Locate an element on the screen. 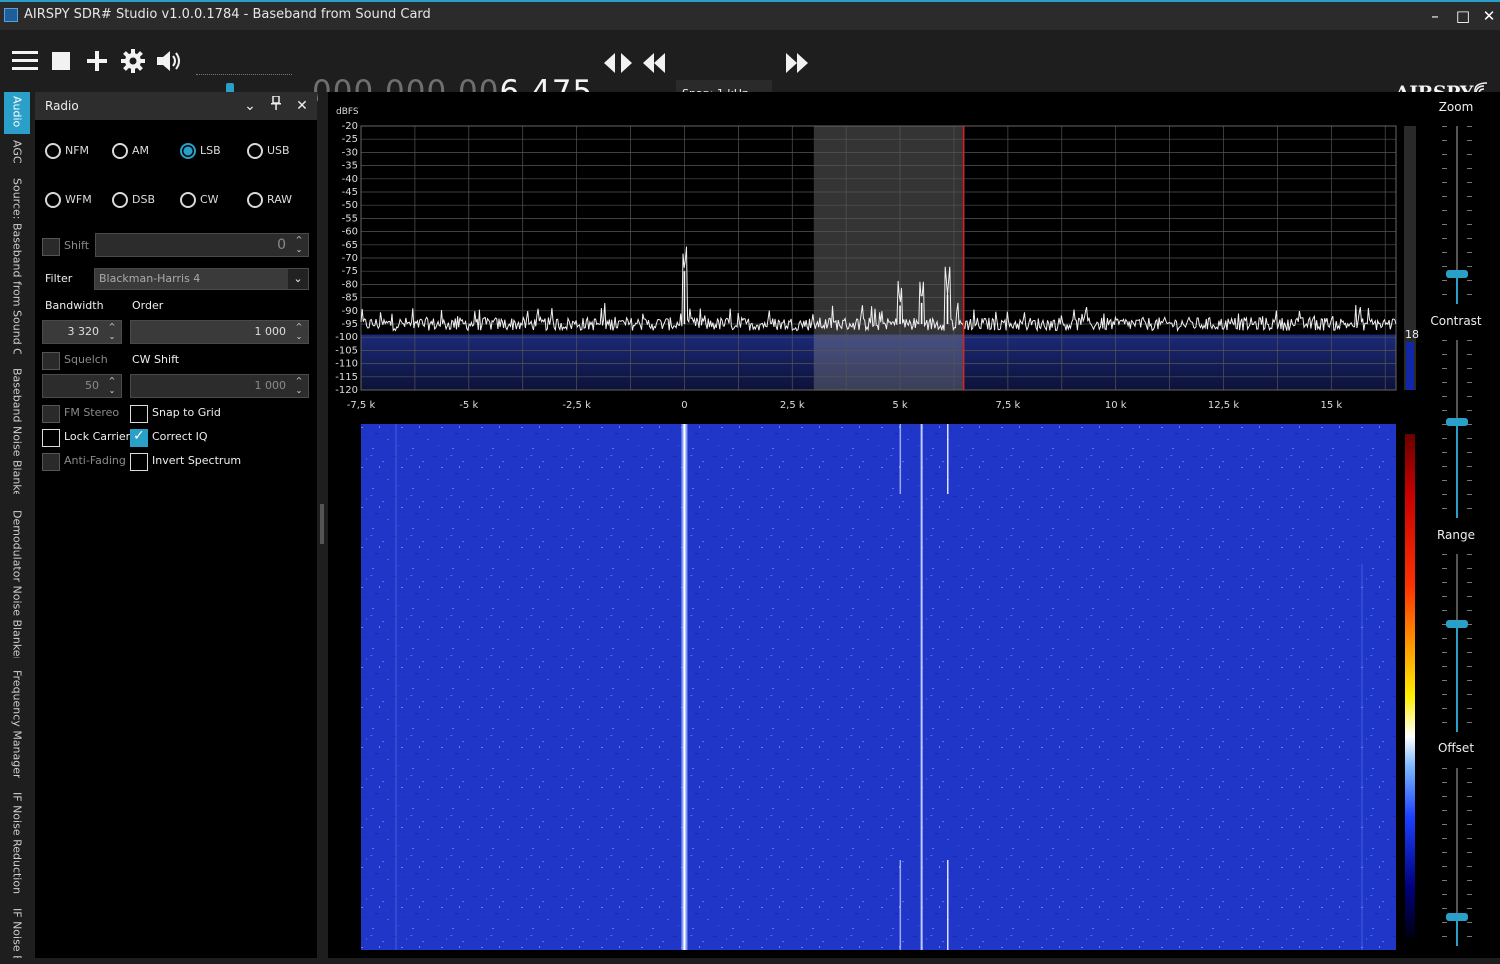 This screenshot has height=964, width=1500. mode-raw-radio: RAW is located at coordinates (269, 200).